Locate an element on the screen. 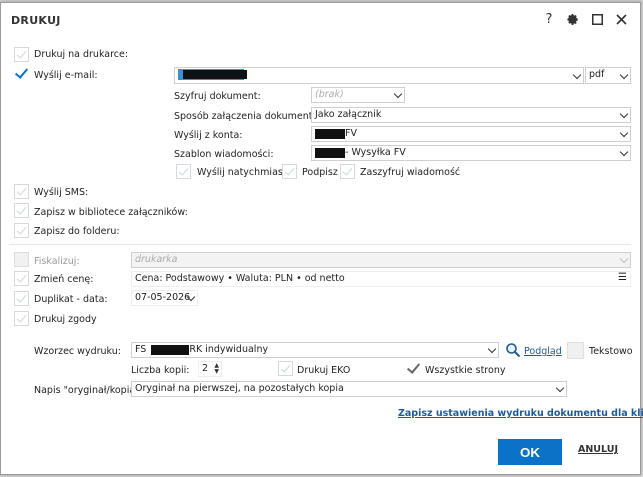 The height and width of the screenshot is (477, 643). send-sms-label: Wyślij SMS: is located at coordinates (61, 192).